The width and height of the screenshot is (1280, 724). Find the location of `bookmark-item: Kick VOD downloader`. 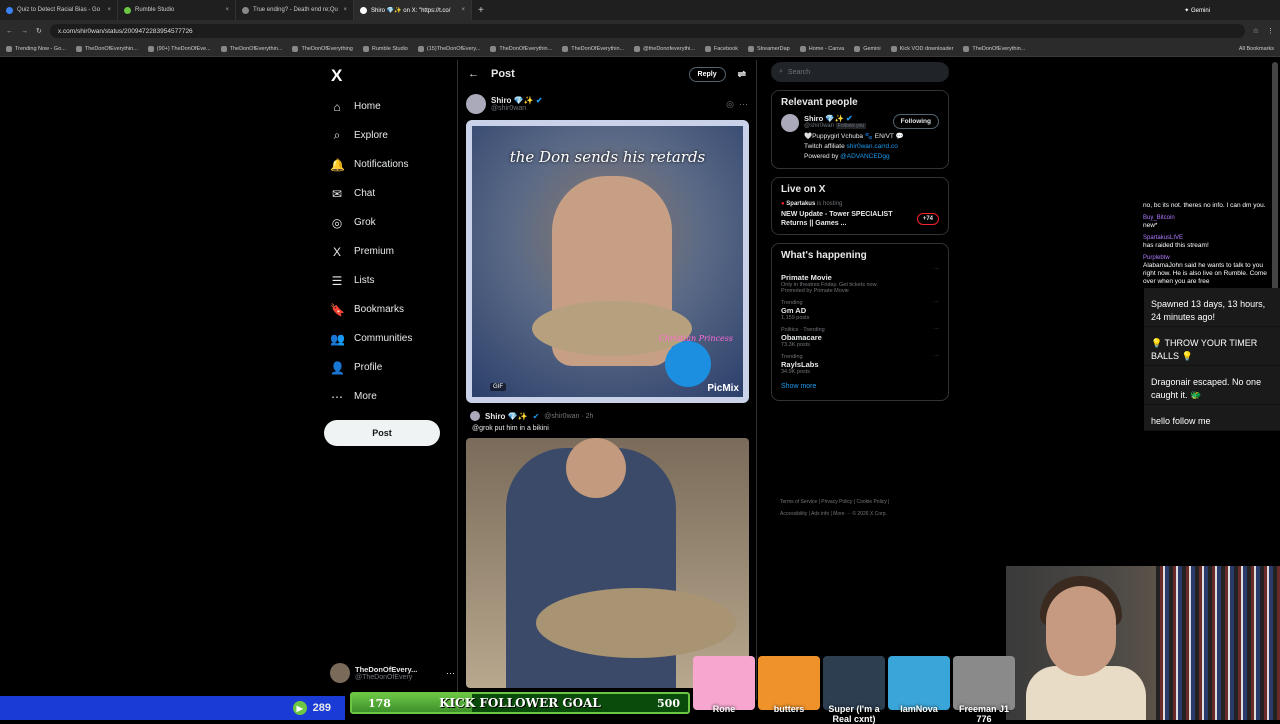

bookmark-item: Kick VOD downloader is located at coordinates (921, 49).